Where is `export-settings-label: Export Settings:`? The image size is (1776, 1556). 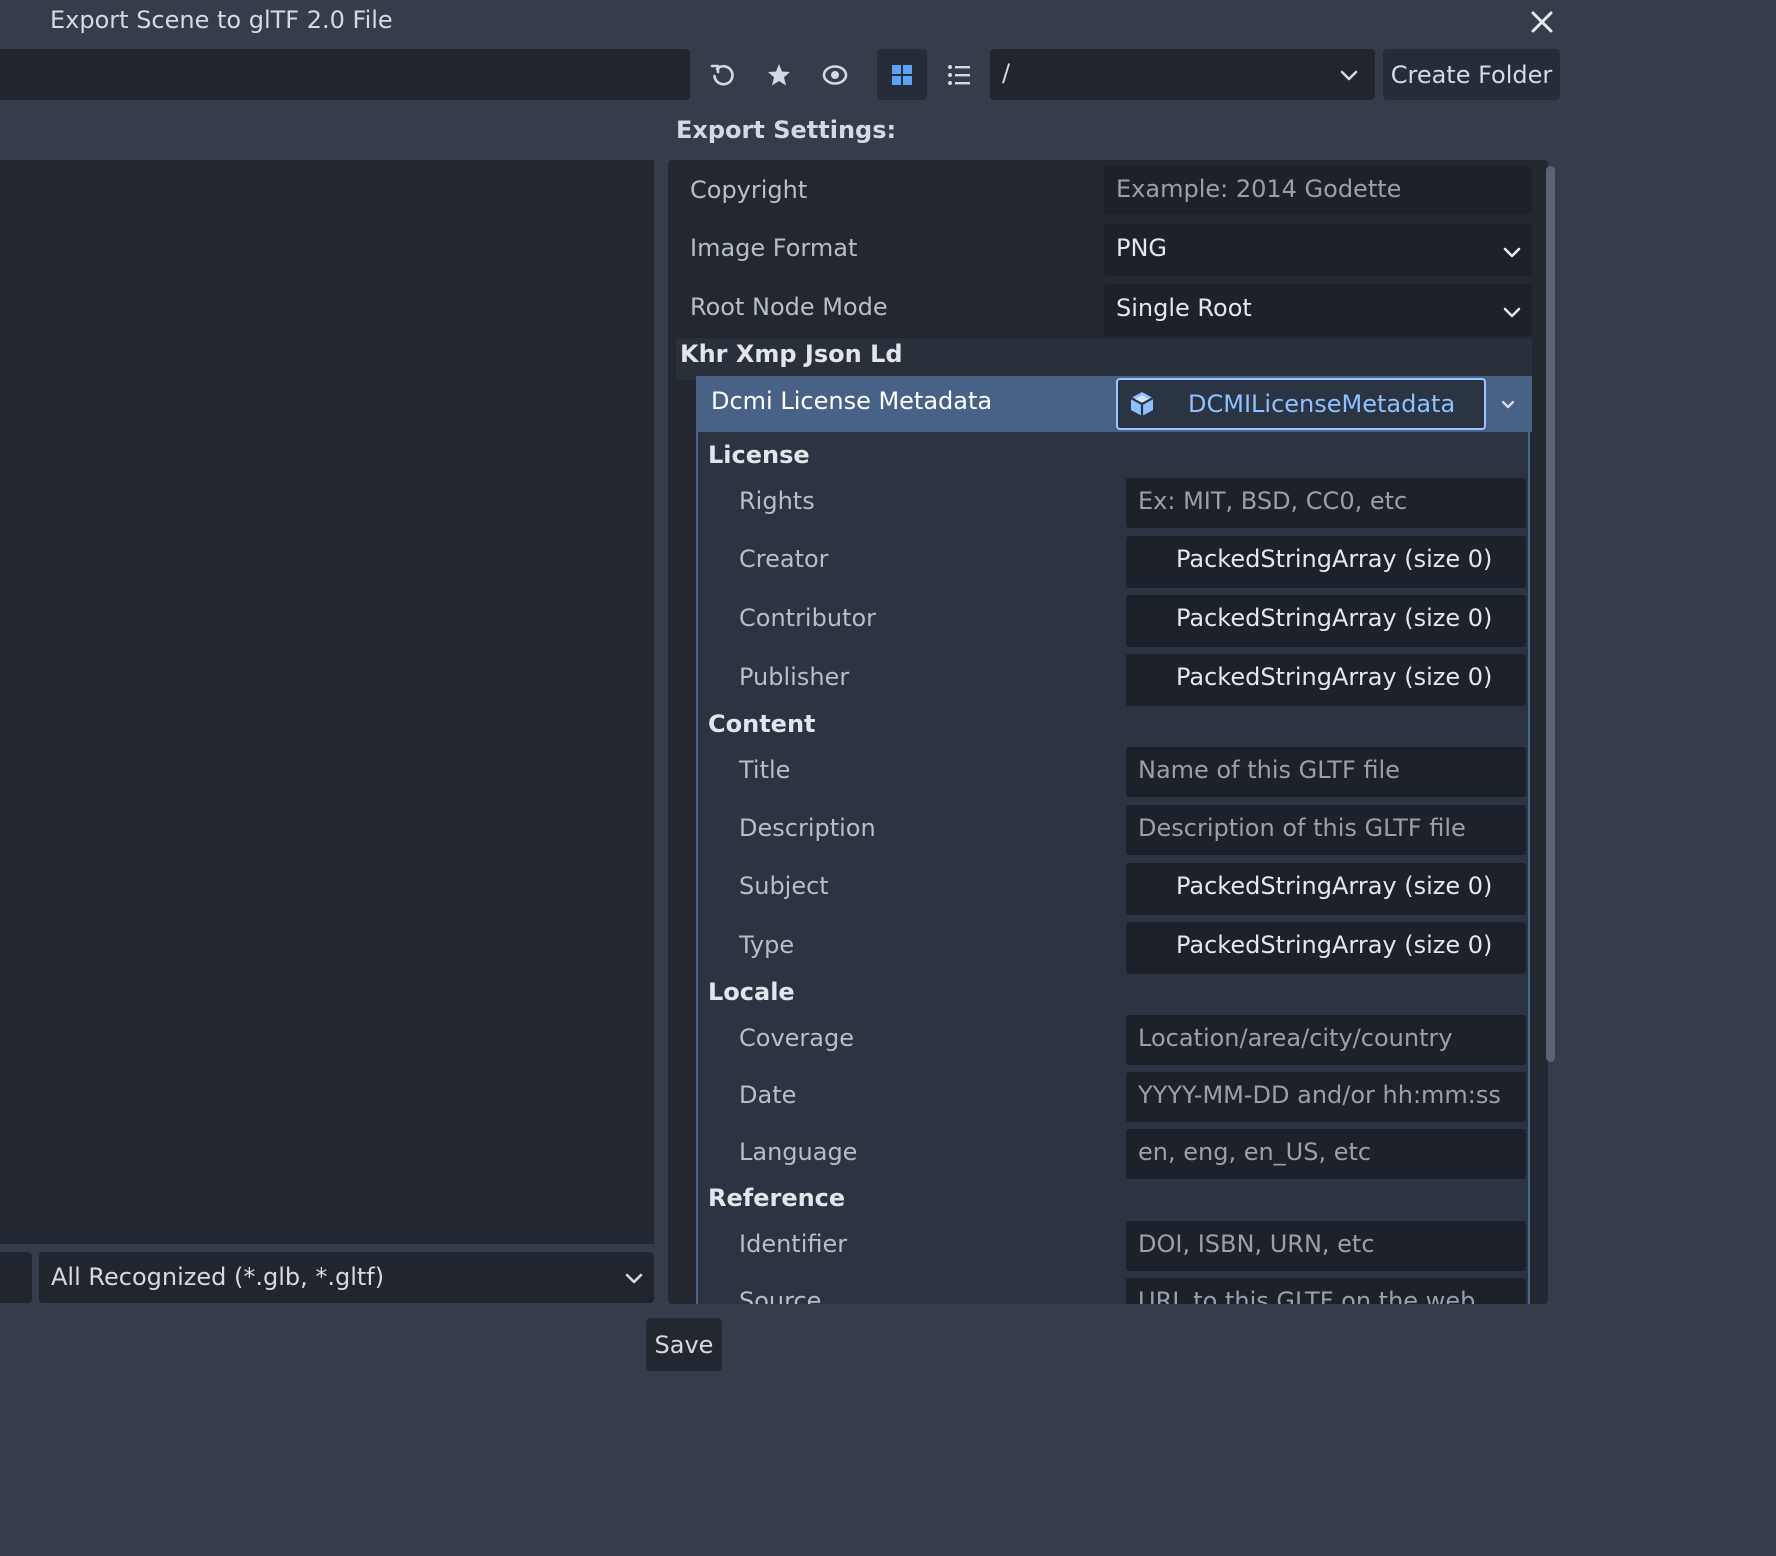 export-settings-label: Export Settings: is located at coordinates (786, 130).